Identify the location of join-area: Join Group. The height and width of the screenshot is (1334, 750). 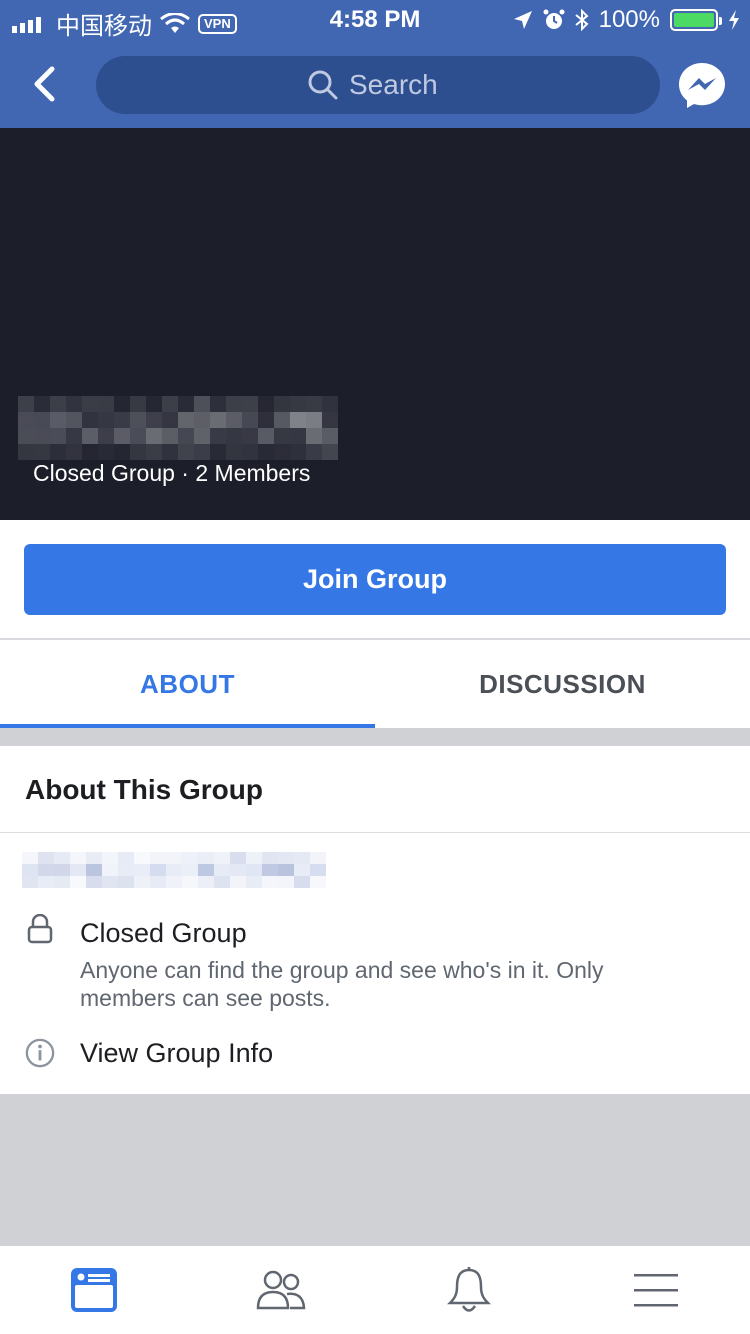
(375, 580).